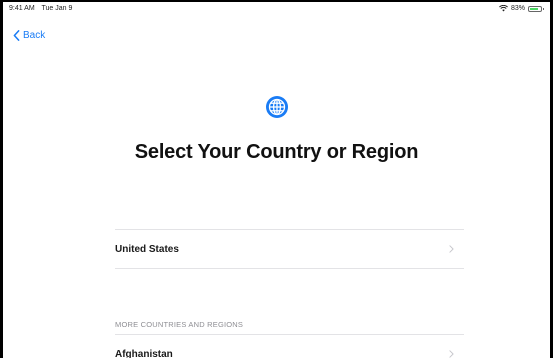 The height and width of the screenshot is (358, 553). Describe the element at coordinates (144, 353) in the screenshot. I see `row-label: Afghanistan` at that location.